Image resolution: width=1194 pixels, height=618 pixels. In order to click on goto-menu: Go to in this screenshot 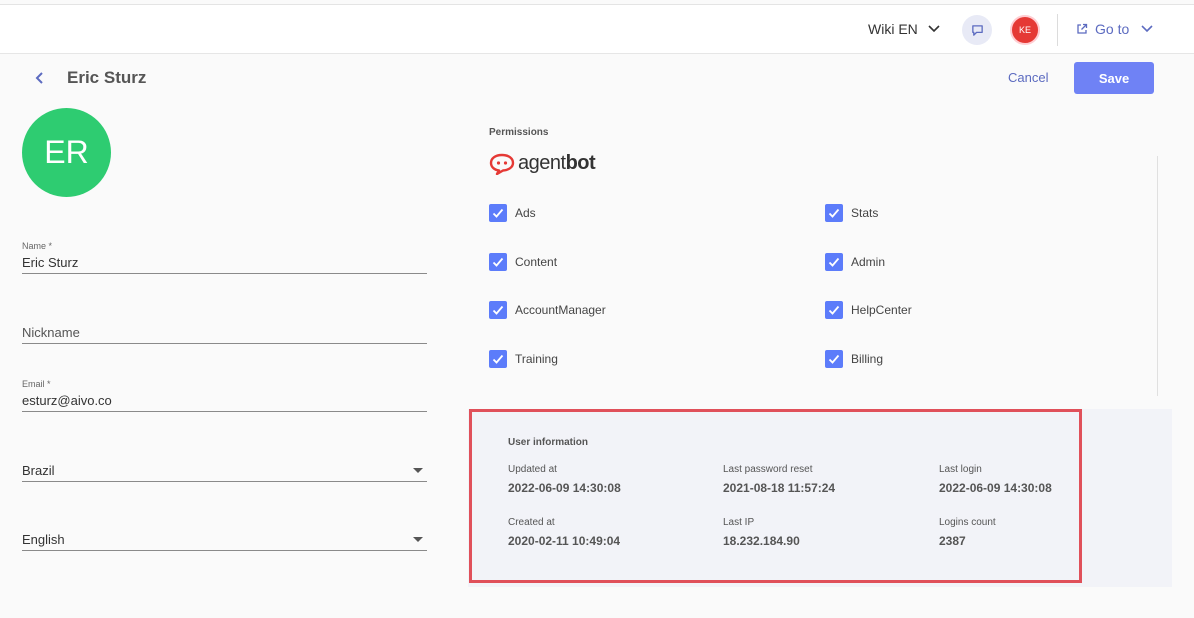, I will do `click(1102, 29)`.